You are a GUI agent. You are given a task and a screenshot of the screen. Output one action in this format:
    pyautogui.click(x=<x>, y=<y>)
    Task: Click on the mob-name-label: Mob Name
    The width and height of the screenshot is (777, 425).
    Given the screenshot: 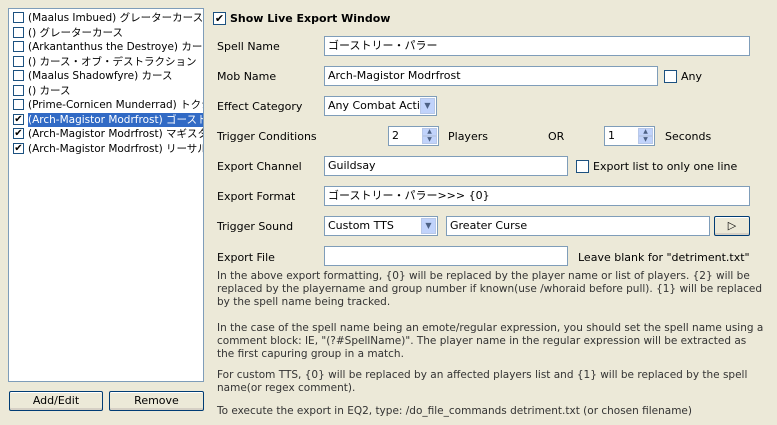 What is the action you would take?
    pyautogui.click(x=247, y=76)
    